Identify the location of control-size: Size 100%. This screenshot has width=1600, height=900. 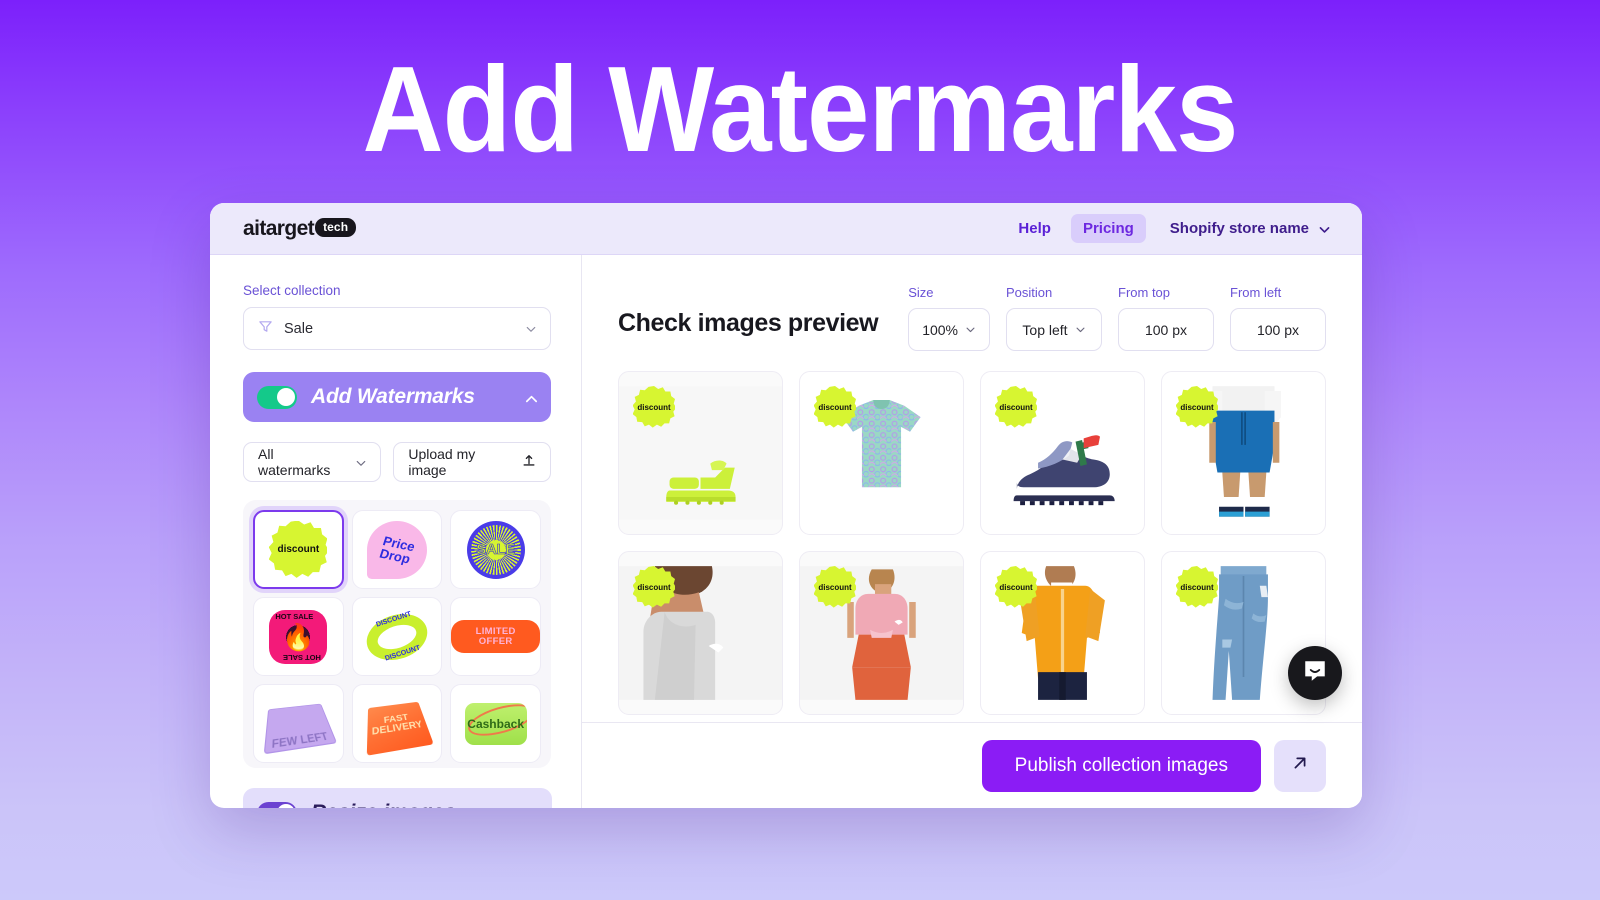
(949, 318).